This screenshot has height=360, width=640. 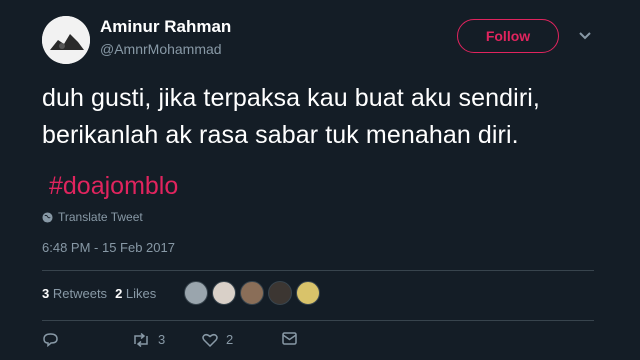 I want to click on retweet-button: 3, so click(x=148, y=339).